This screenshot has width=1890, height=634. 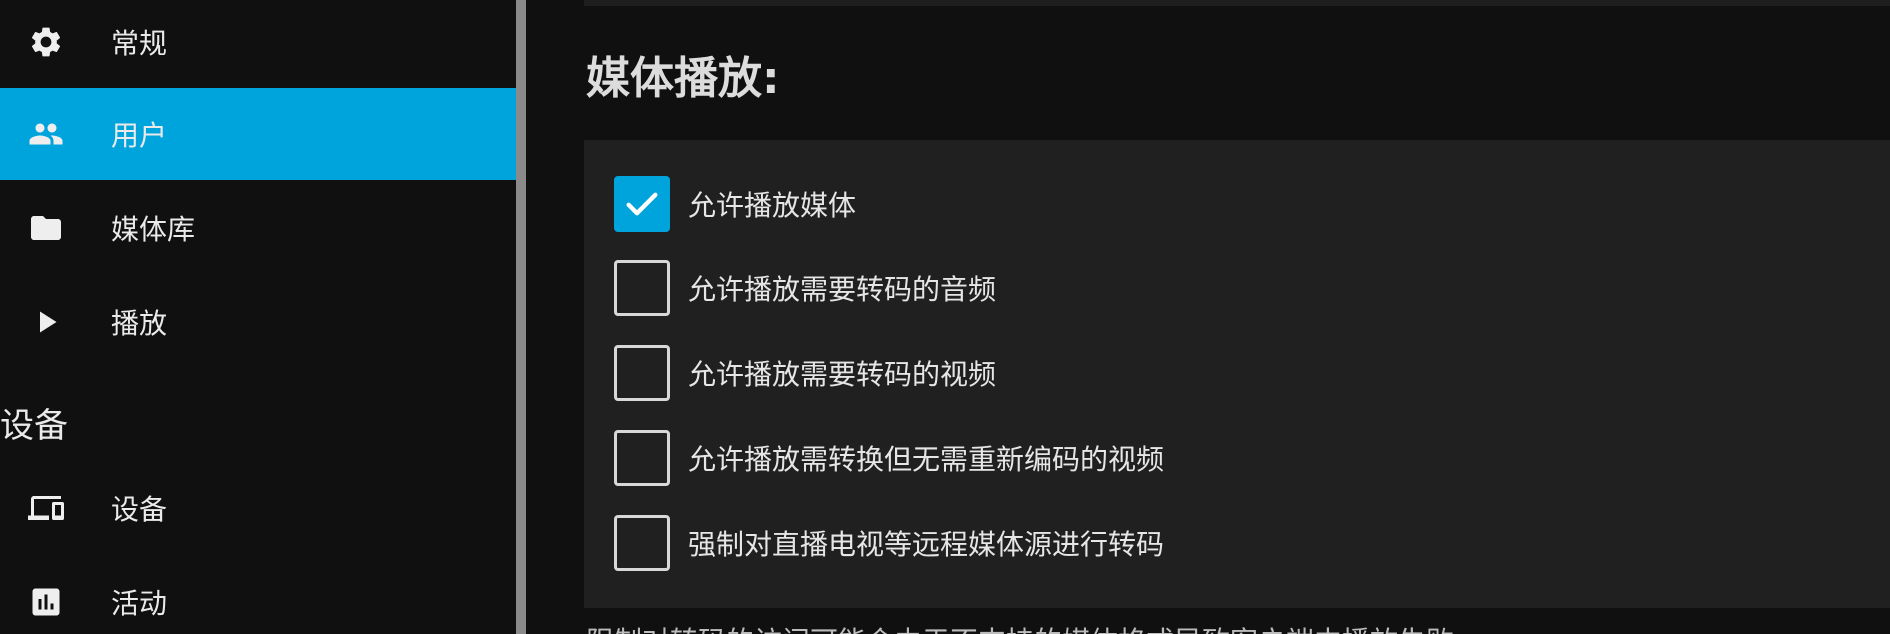 I want to click on option-label: 允许播放媒体, so click(x=772, y=205).